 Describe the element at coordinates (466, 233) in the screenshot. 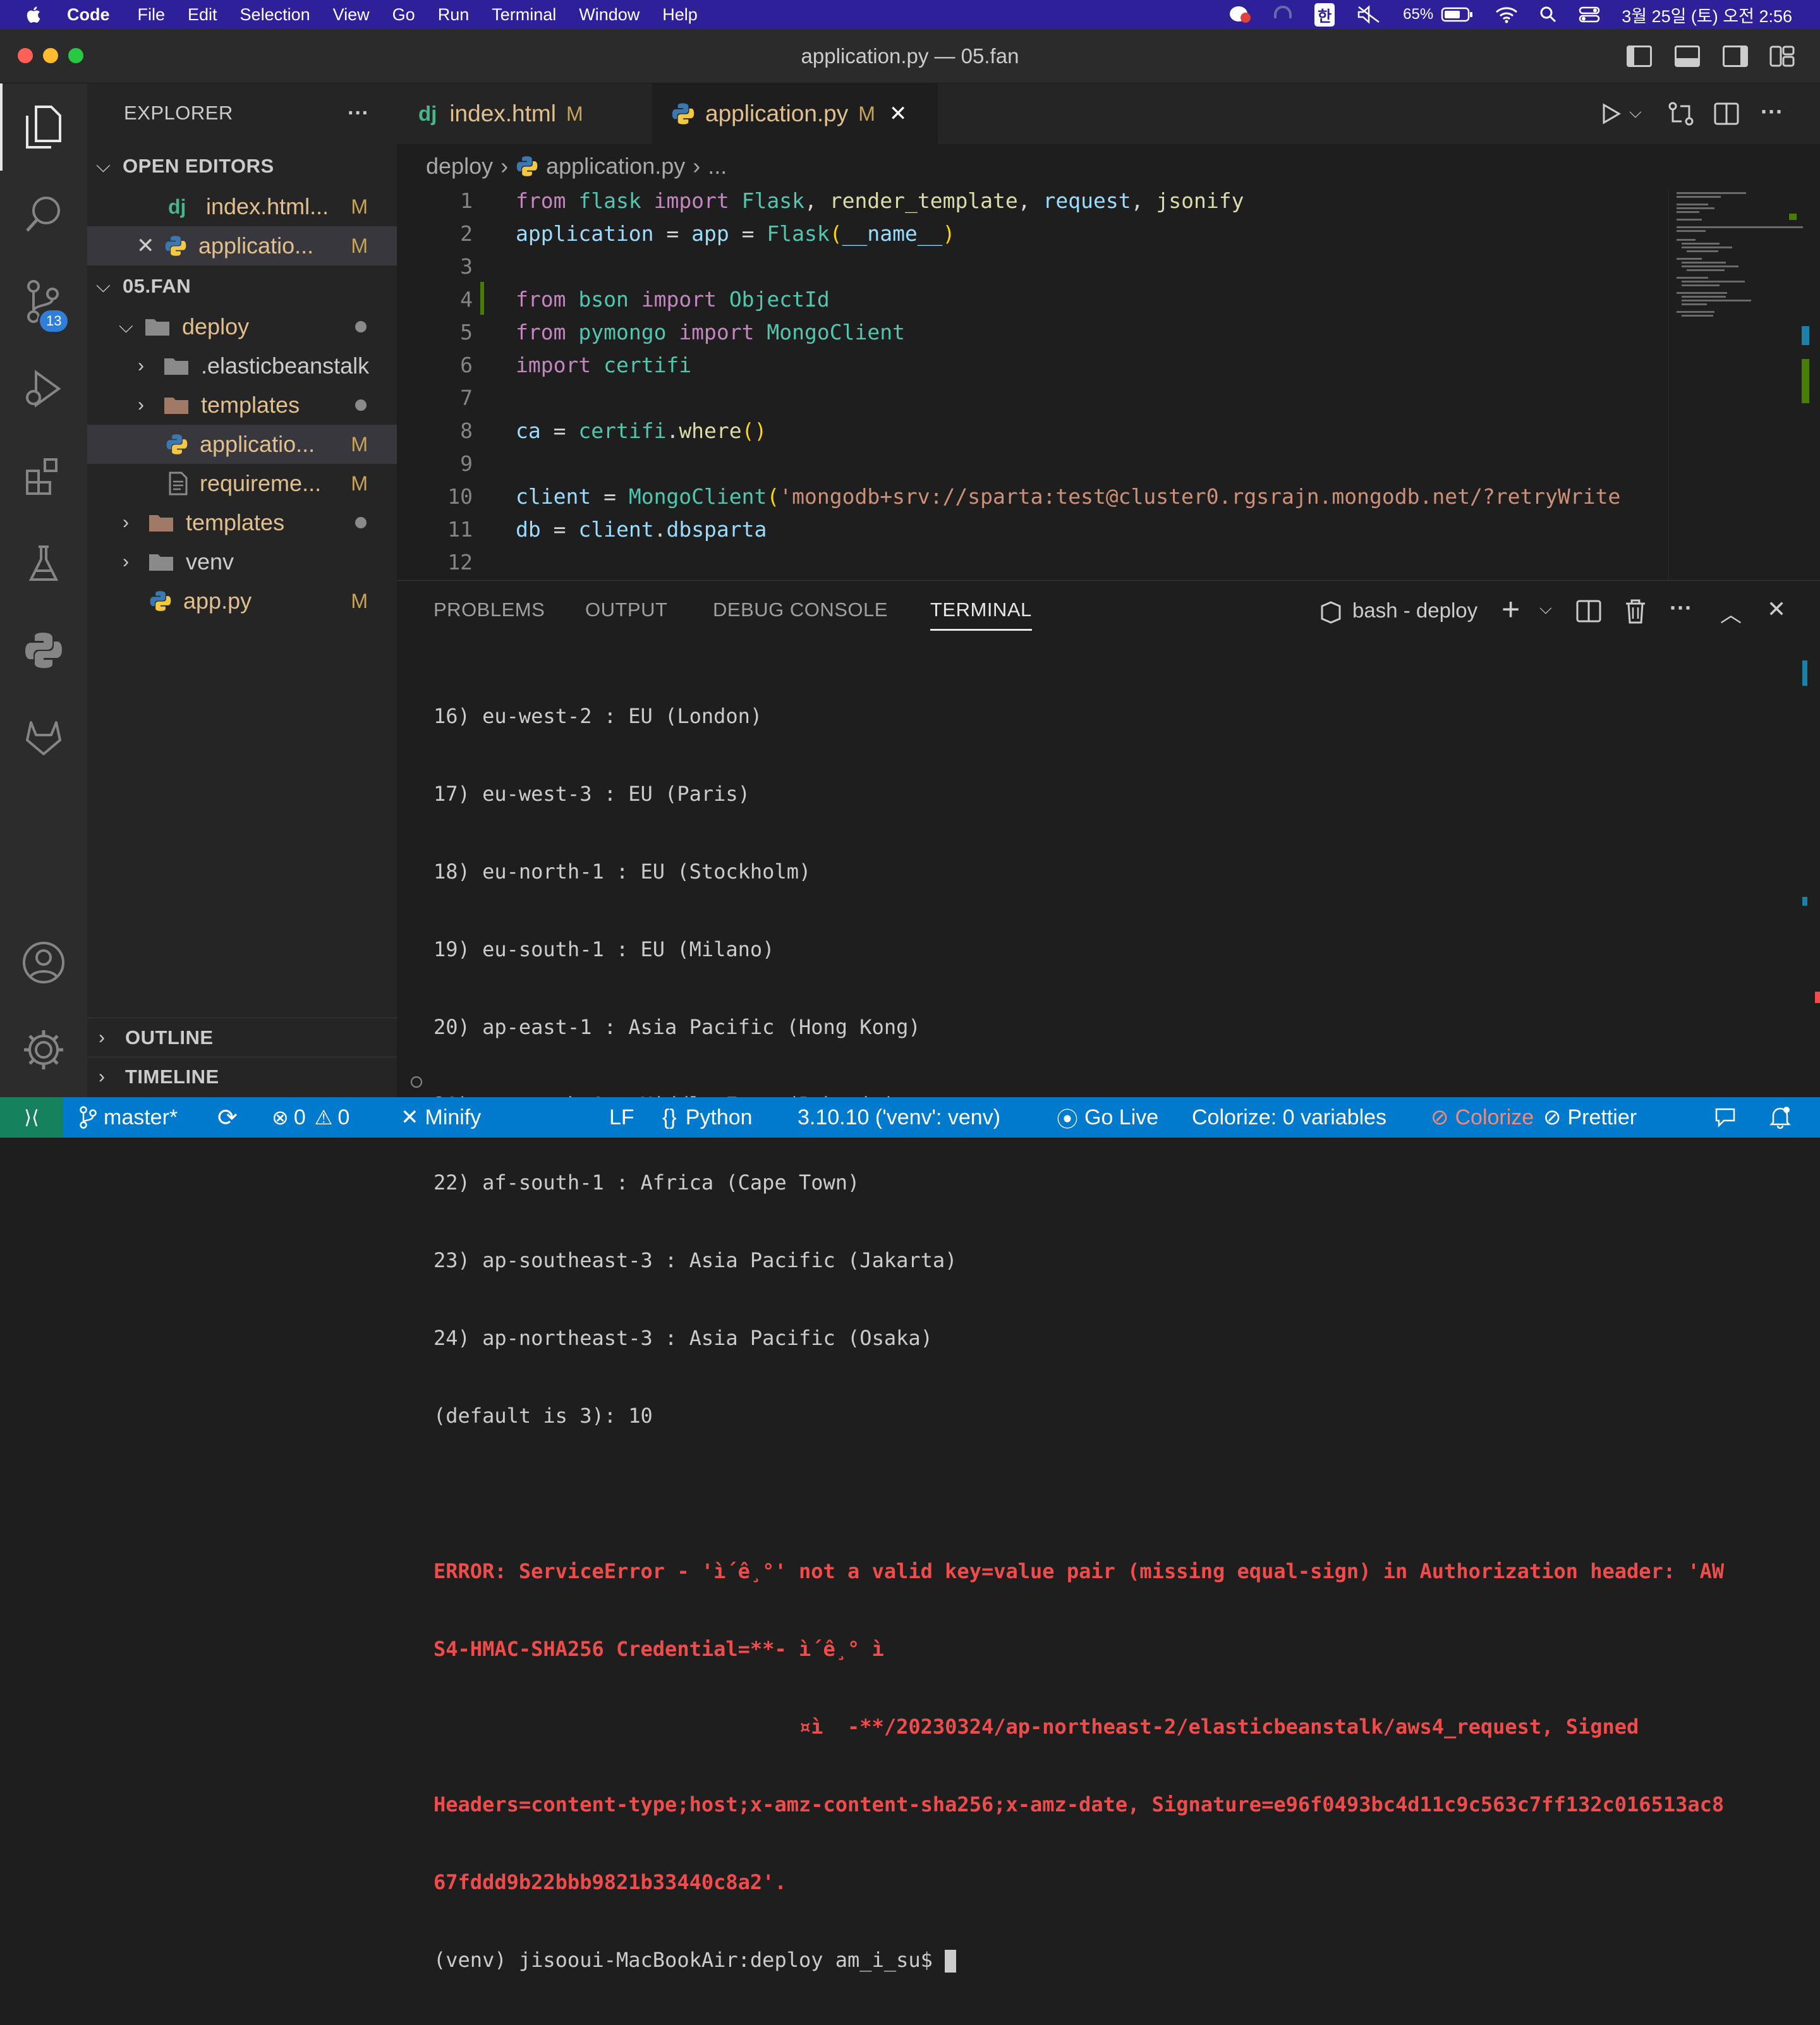

I see `line-number: 2` at that location.